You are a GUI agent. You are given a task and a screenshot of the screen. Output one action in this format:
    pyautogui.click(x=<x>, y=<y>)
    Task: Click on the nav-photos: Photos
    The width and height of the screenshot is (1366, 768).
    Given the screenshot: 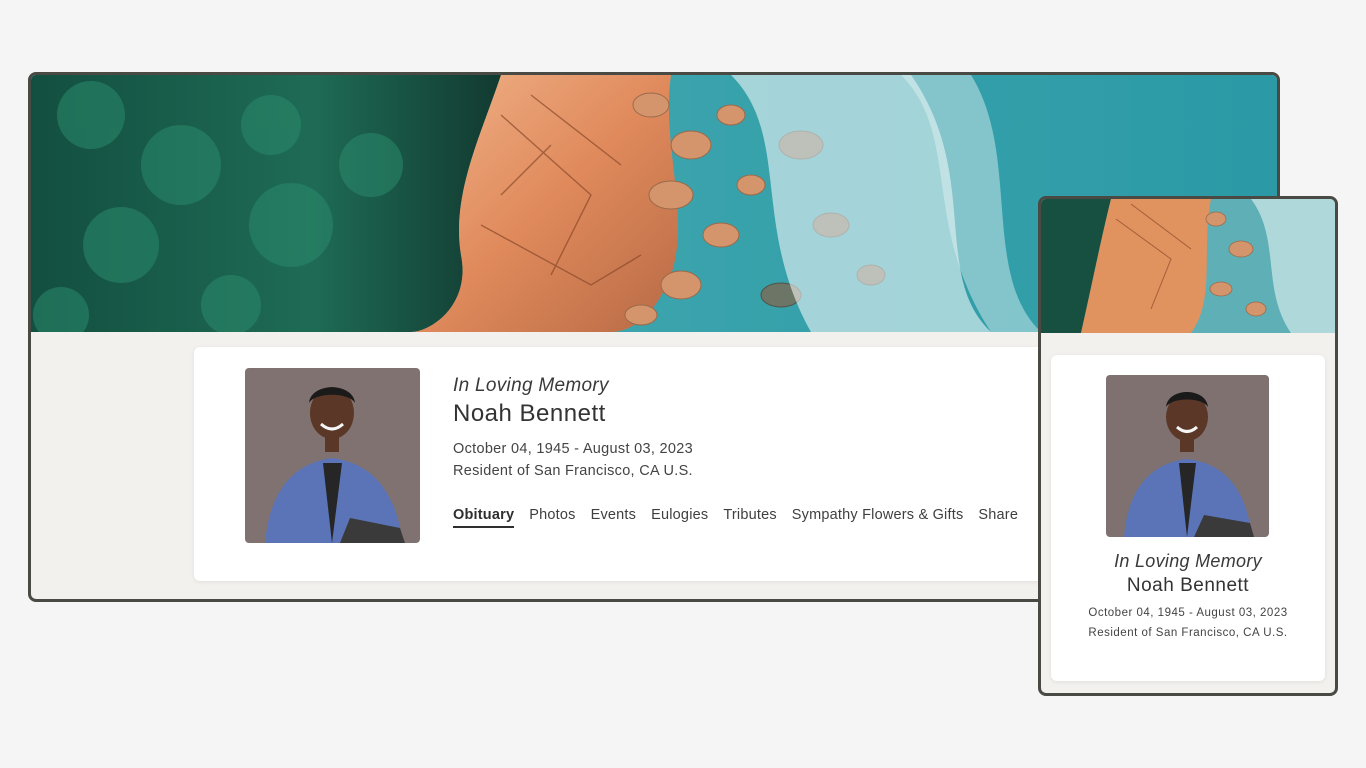 What is the action you would take?
    pyautogui.click(x=552, y=517)
    